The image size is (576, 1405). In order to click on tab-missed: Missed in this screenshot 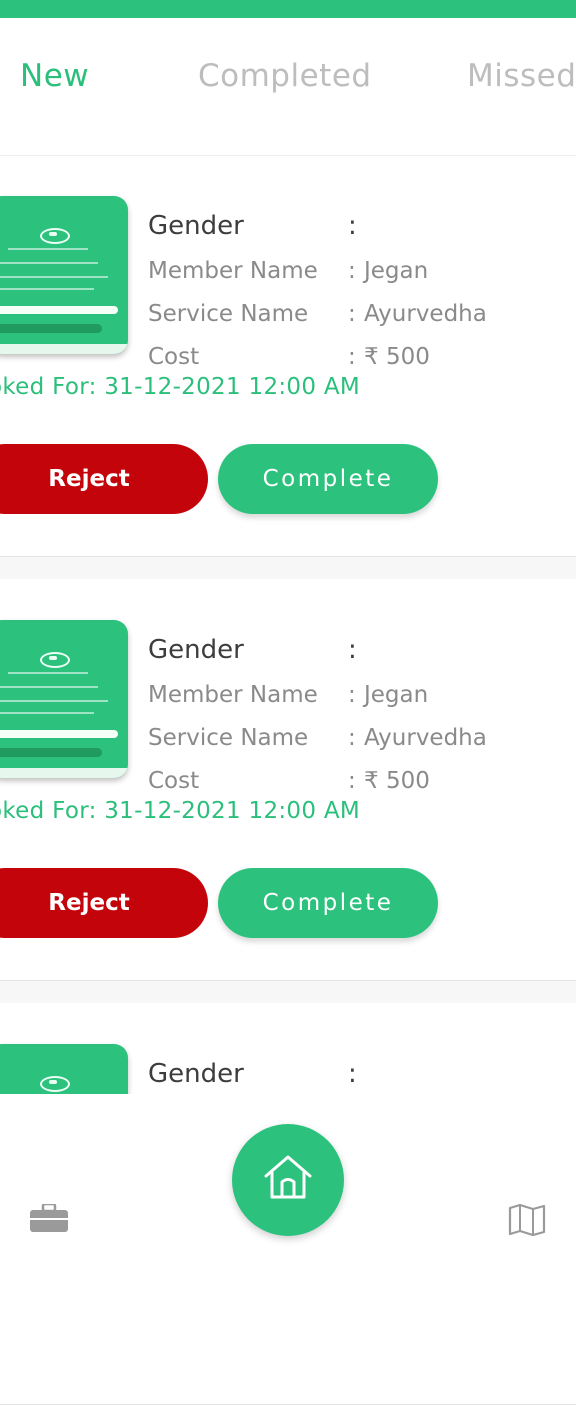, I will do `click(521, 76)`.